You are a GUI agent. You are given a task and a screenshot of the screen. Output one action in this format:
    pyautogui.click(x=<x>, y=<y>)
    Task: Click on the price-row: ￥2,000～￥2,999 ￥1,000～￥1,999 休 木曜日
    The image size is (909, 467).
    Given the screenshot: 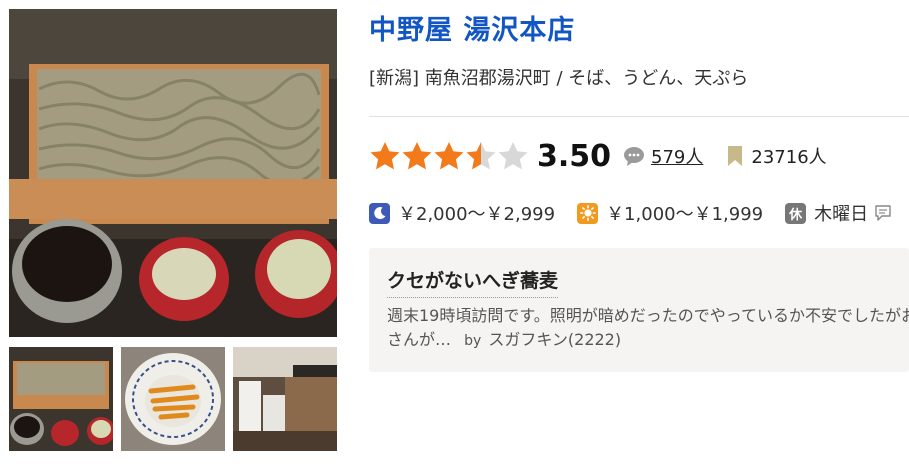 What is the action you would take?
    pyautogui.click(x=630, y=213)
    